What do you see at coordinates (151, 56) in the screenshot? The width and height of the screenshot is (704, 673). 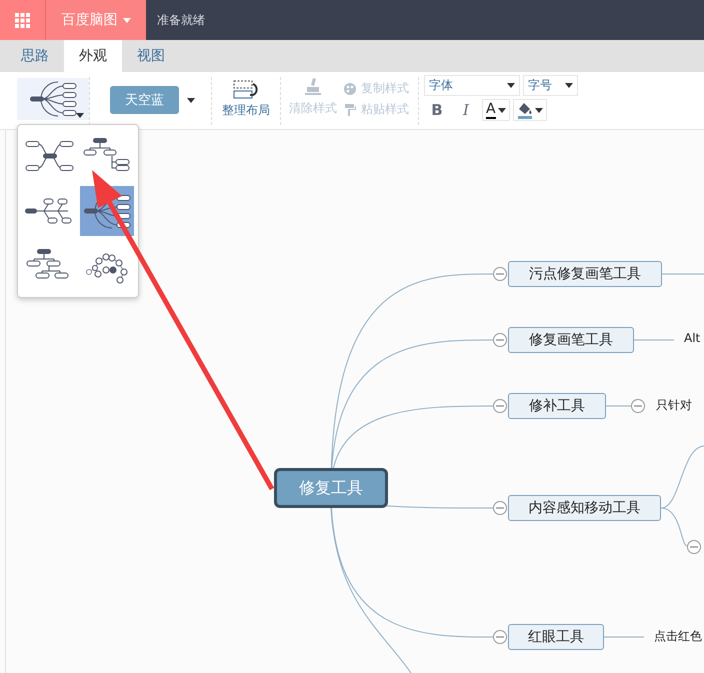 I see `tab: 视图` at bounding box center [151, 56].